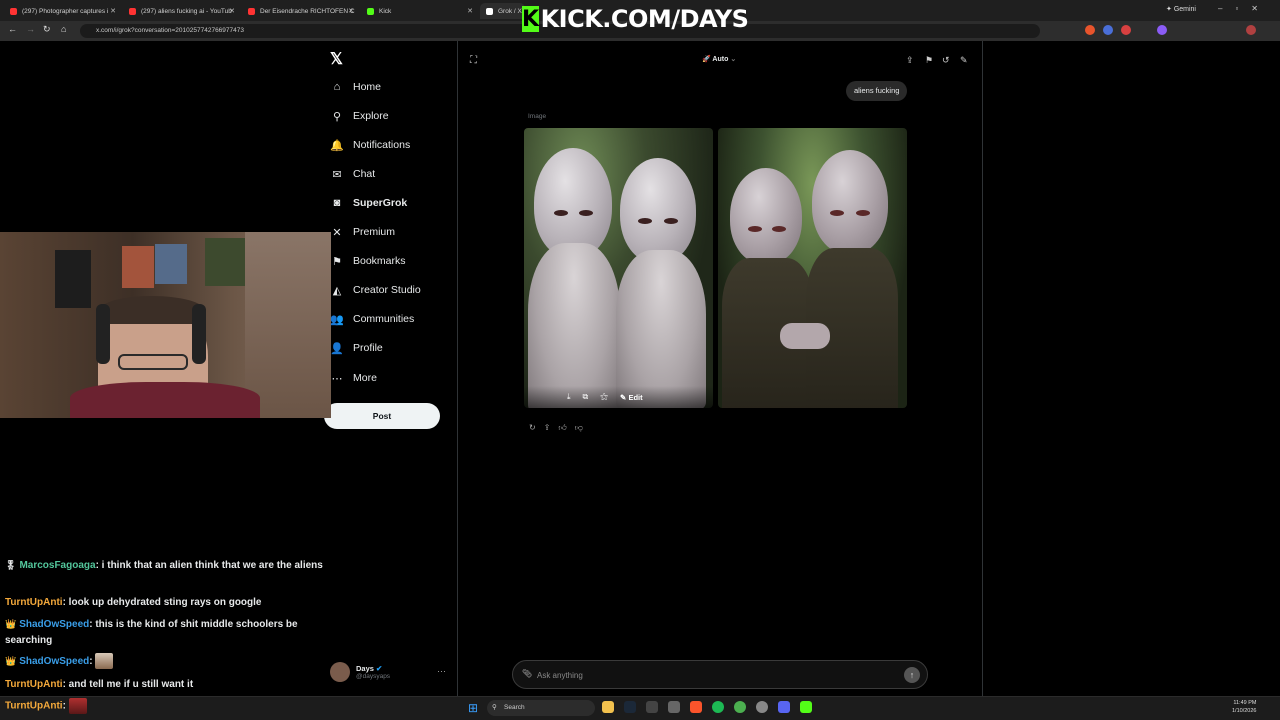 This screenshot has height=720, width=1280. What do you see at coordinates (717, 675) in the screenshot?
I see `ask-input` at bounding box center [717, 675].